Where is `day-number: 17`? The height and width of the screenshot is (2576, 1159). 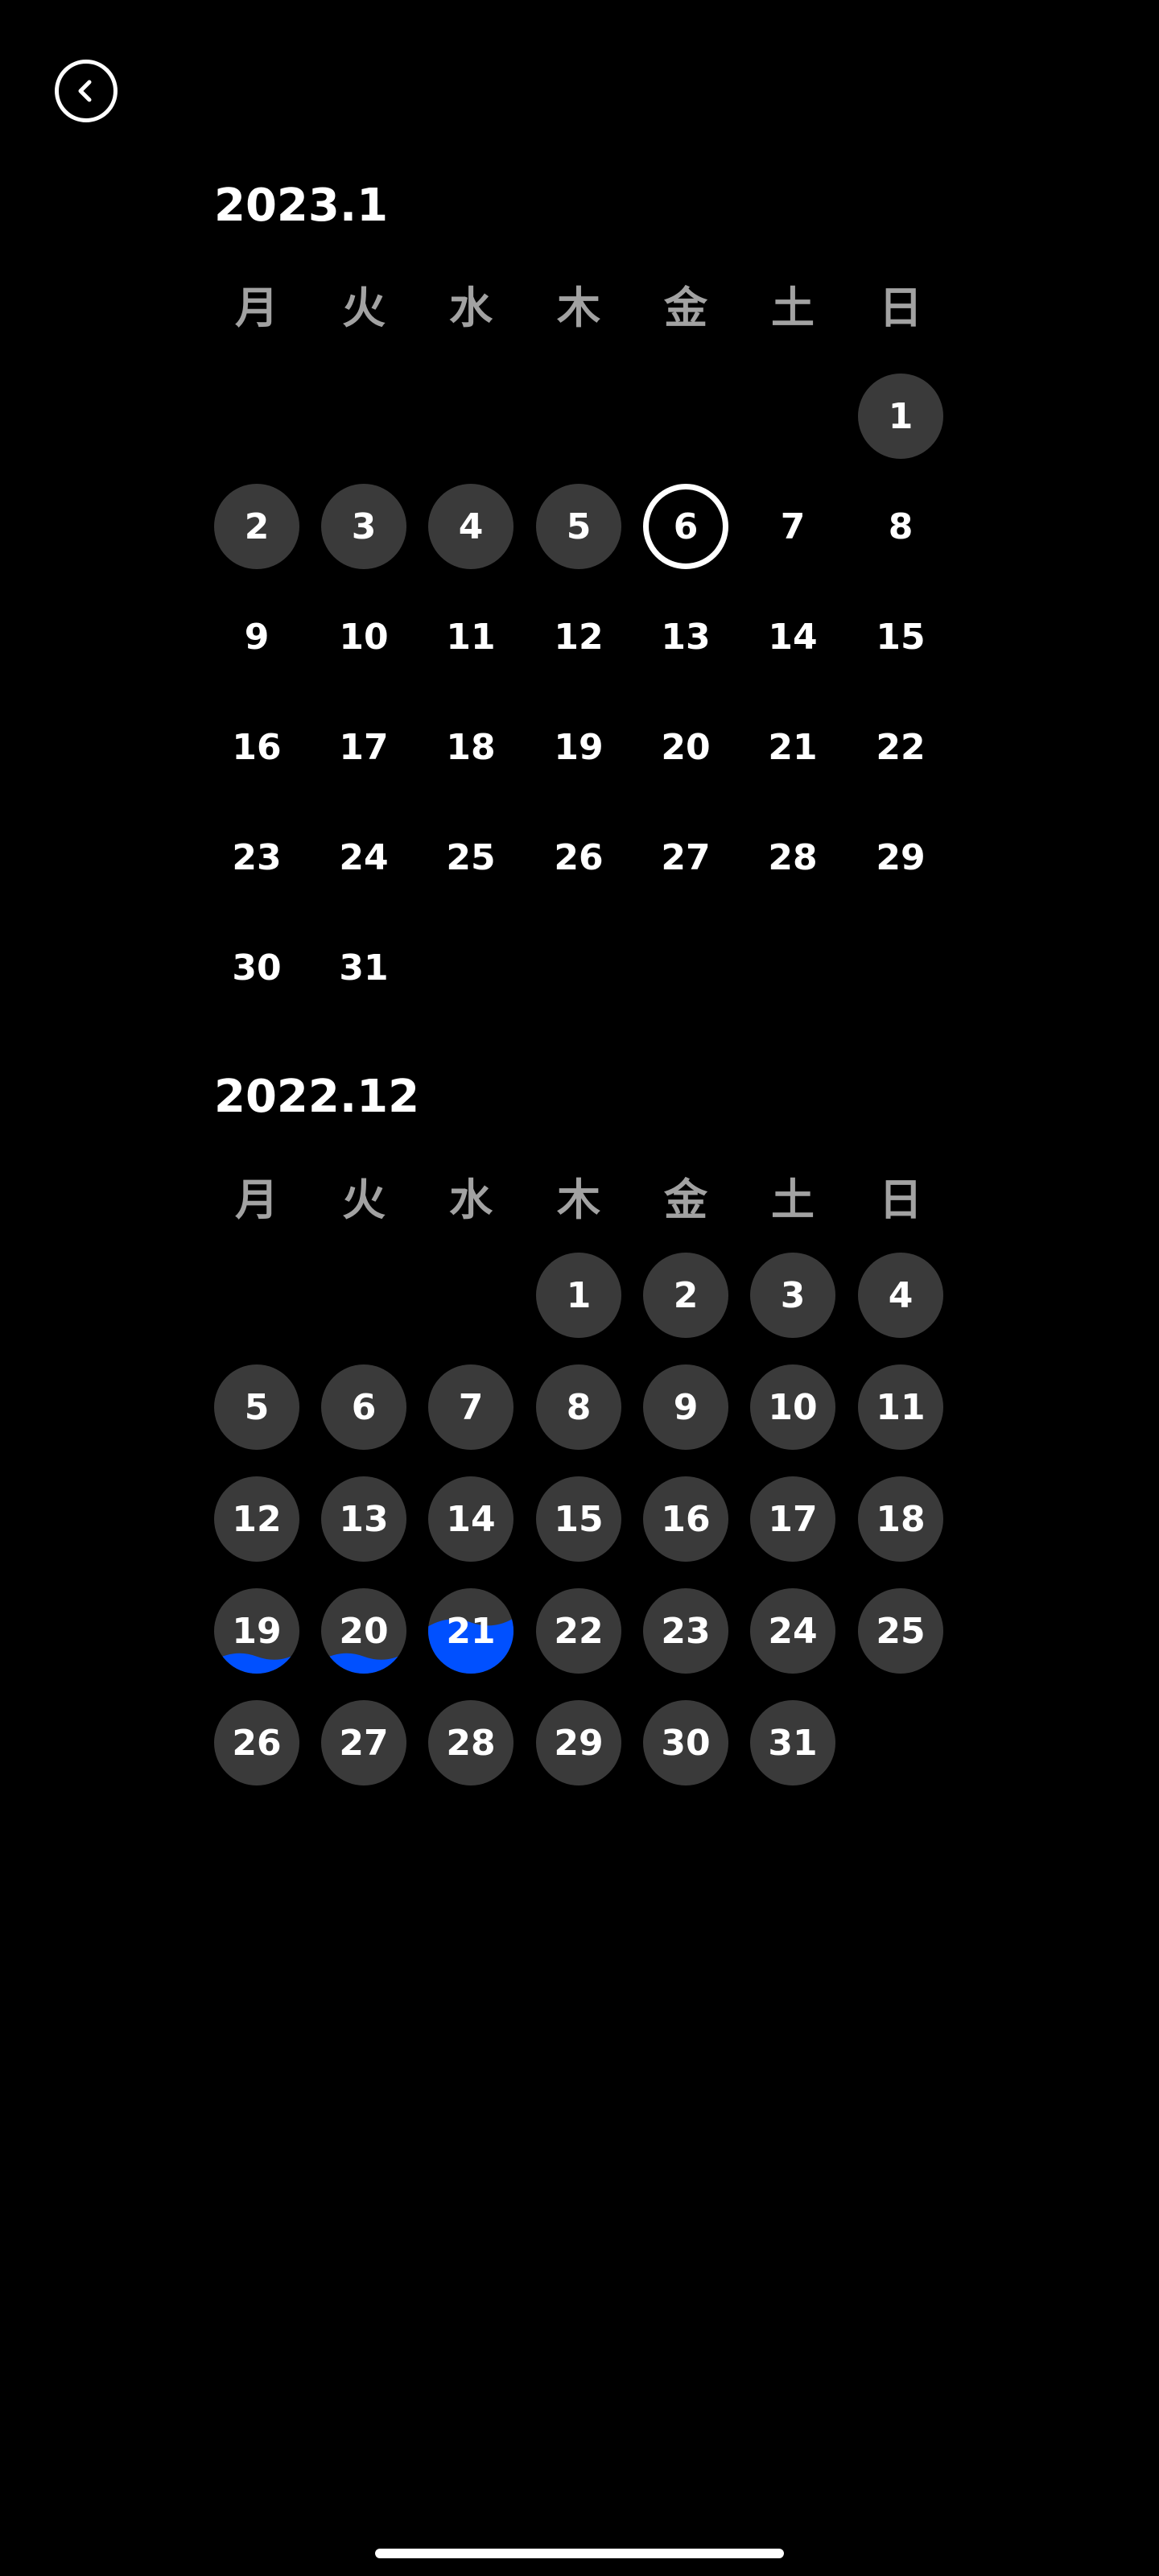 day-number: 17 is located at coordinates (793, 1519).